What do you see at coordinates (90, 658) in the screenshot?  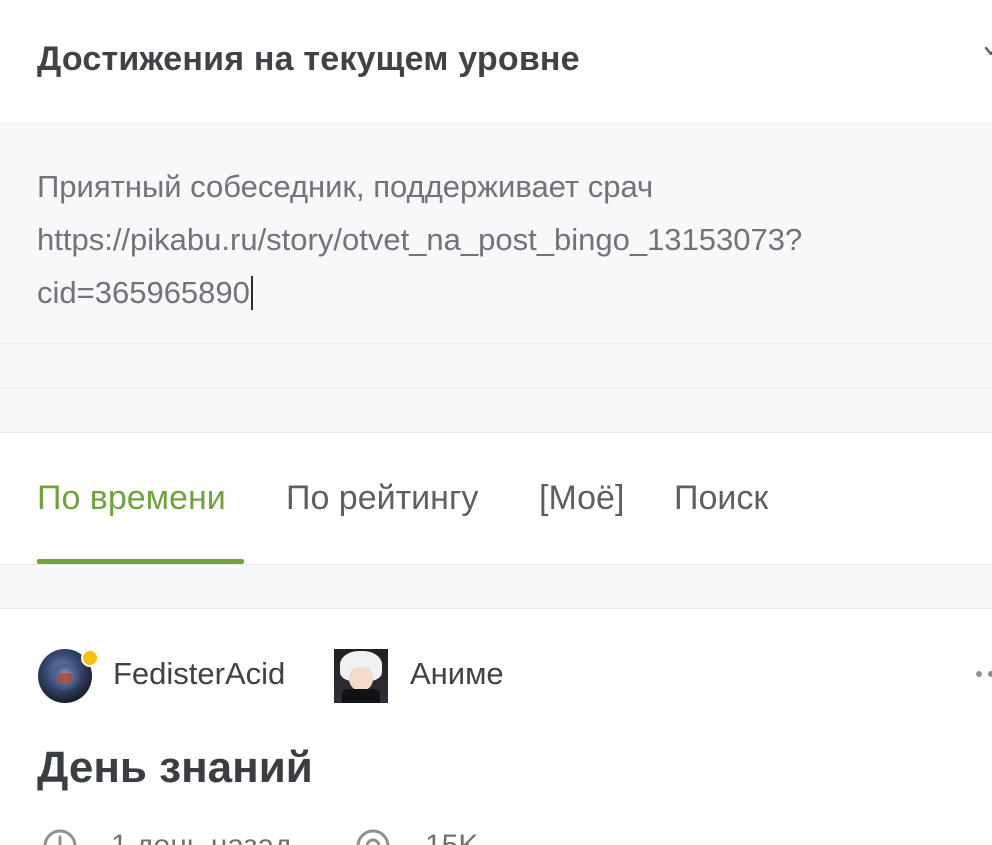 I see `online-status-dot` at bounding box center [90, 658].